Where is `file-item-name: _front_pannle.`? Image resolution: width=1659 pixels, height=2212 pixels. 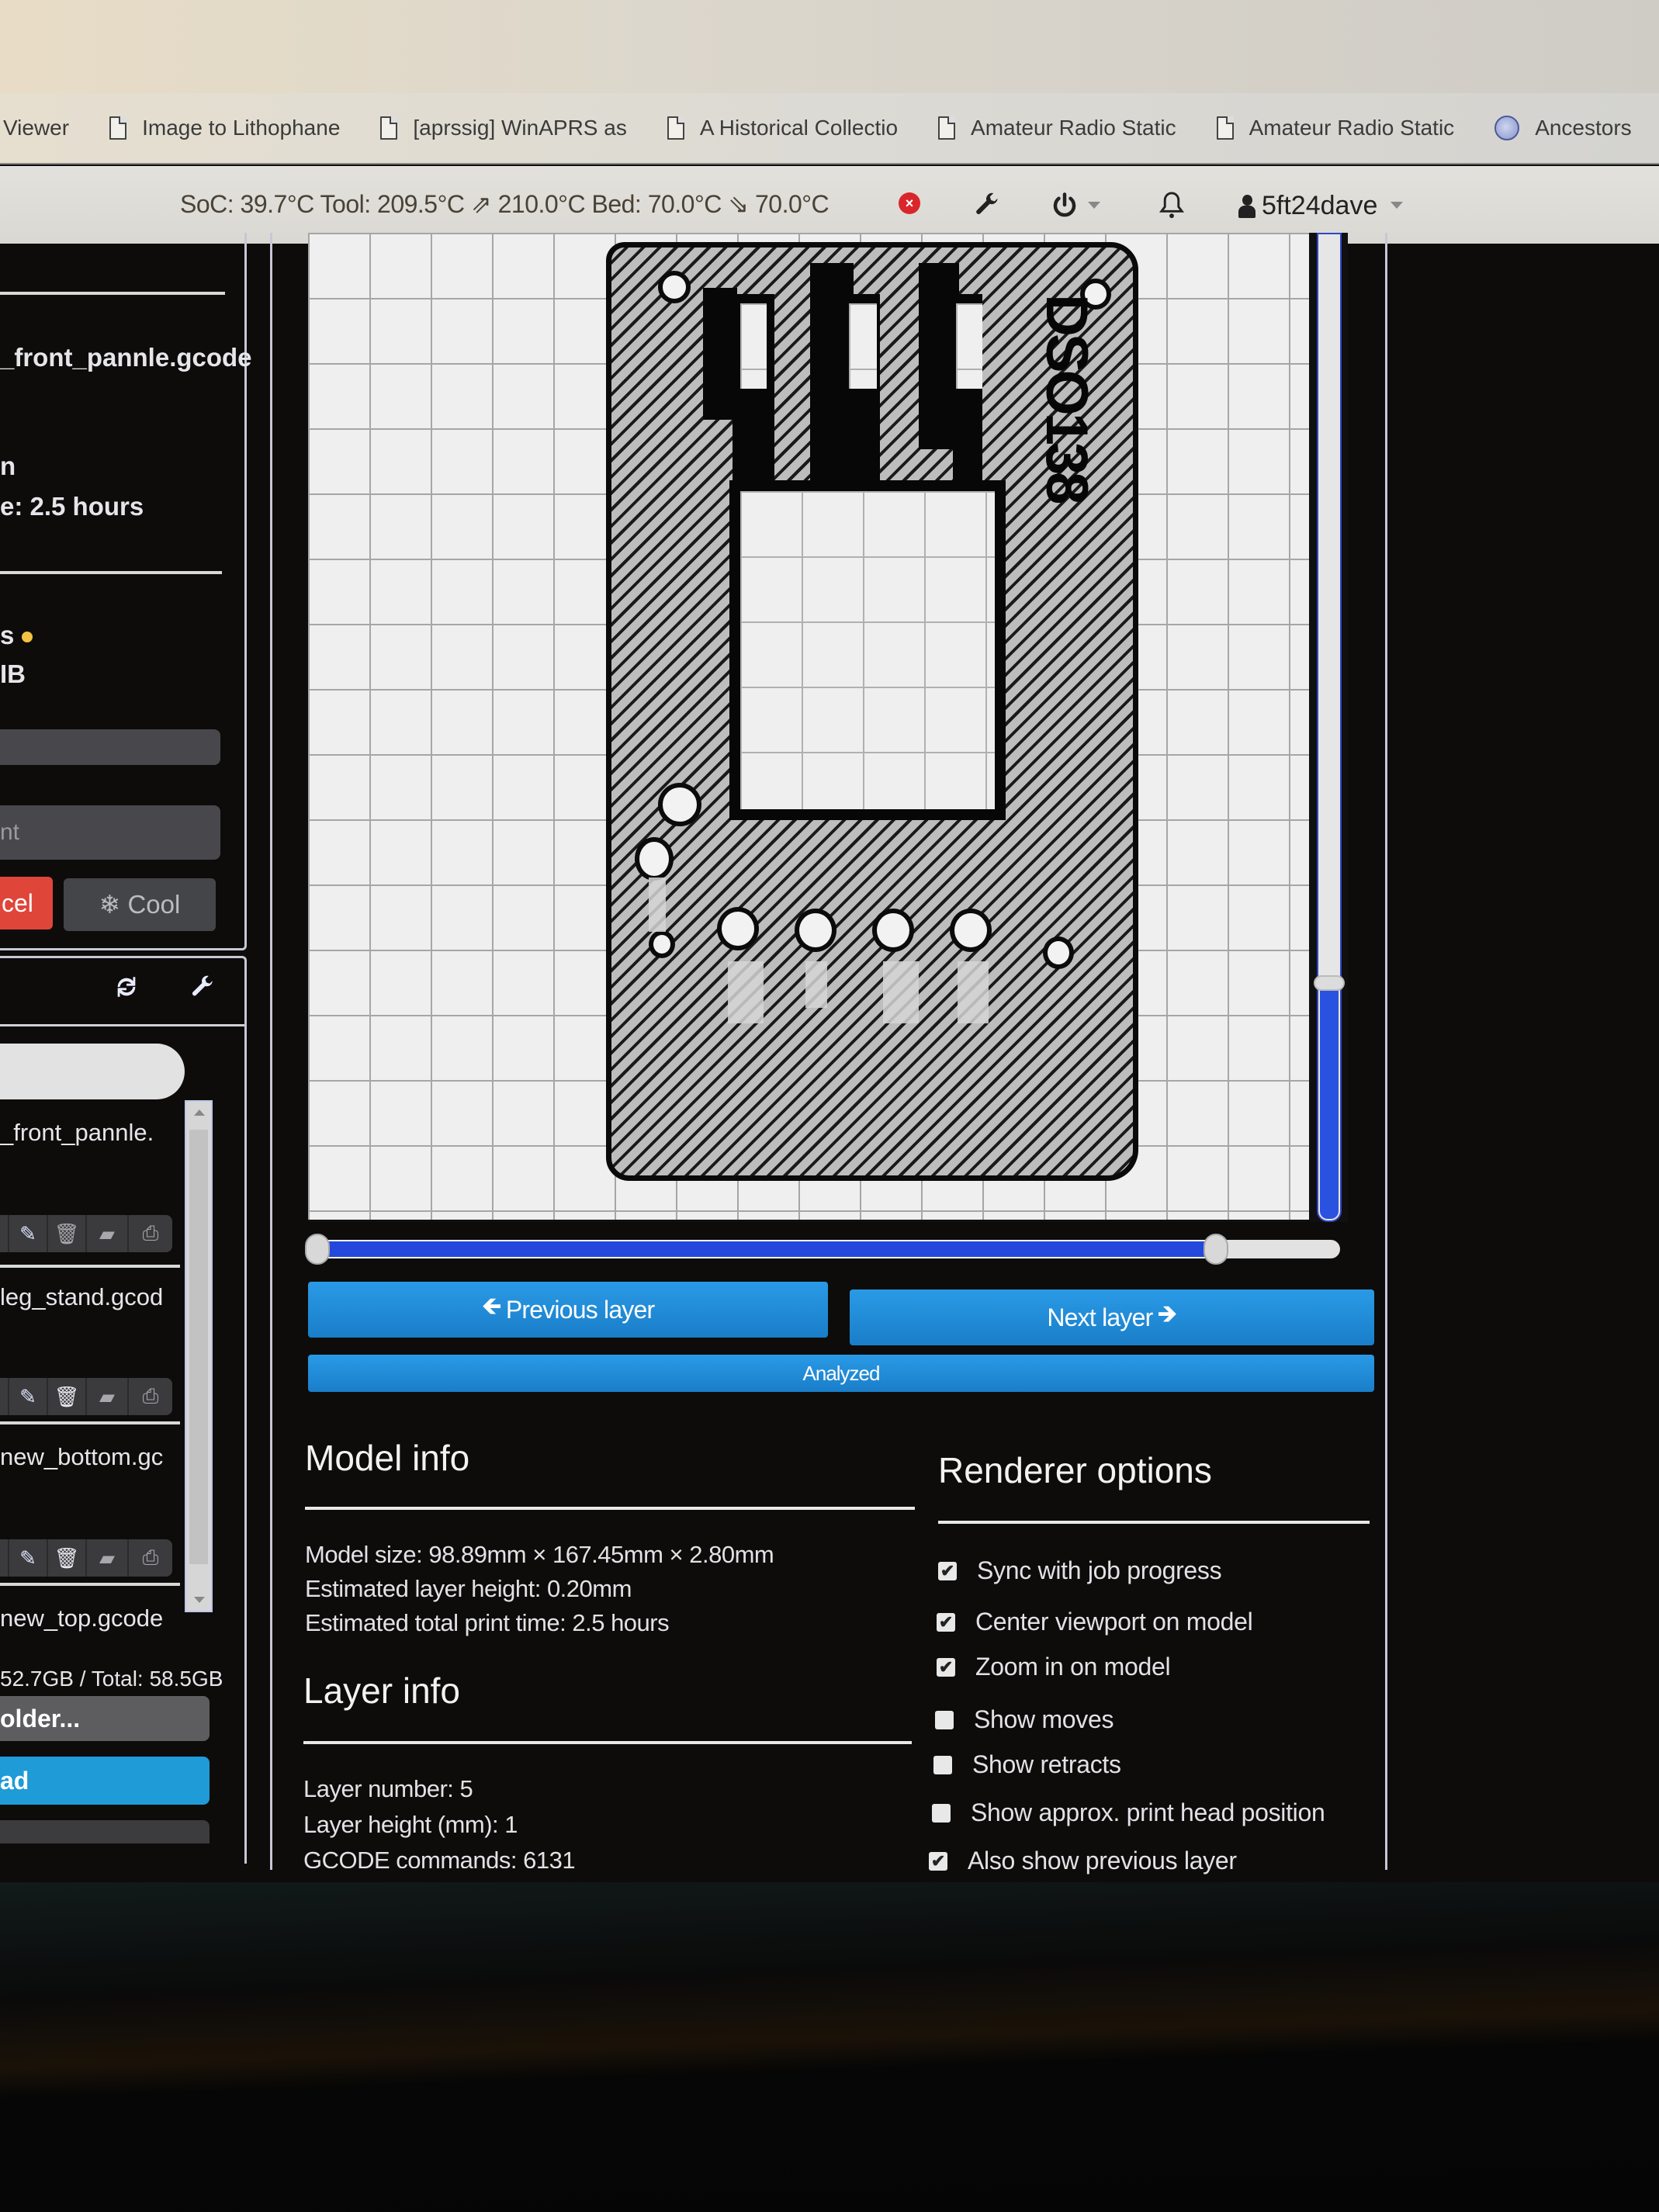 file-item-name: _front_pannle. is located at coordinates (77, 1133).